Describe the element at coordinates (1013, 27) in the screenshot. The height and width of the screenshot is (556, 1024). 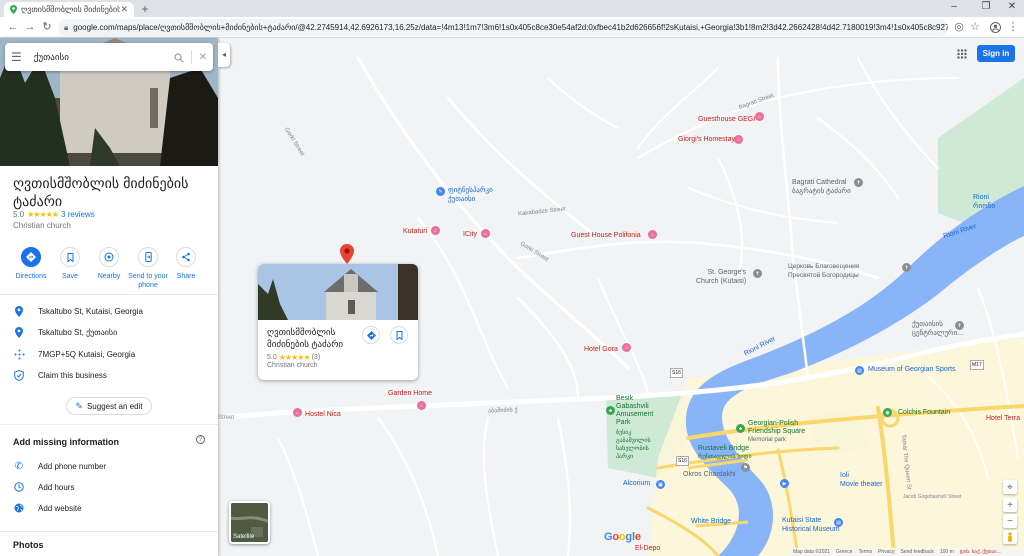
I see `browser-menu-icon: ⋮` at that location.